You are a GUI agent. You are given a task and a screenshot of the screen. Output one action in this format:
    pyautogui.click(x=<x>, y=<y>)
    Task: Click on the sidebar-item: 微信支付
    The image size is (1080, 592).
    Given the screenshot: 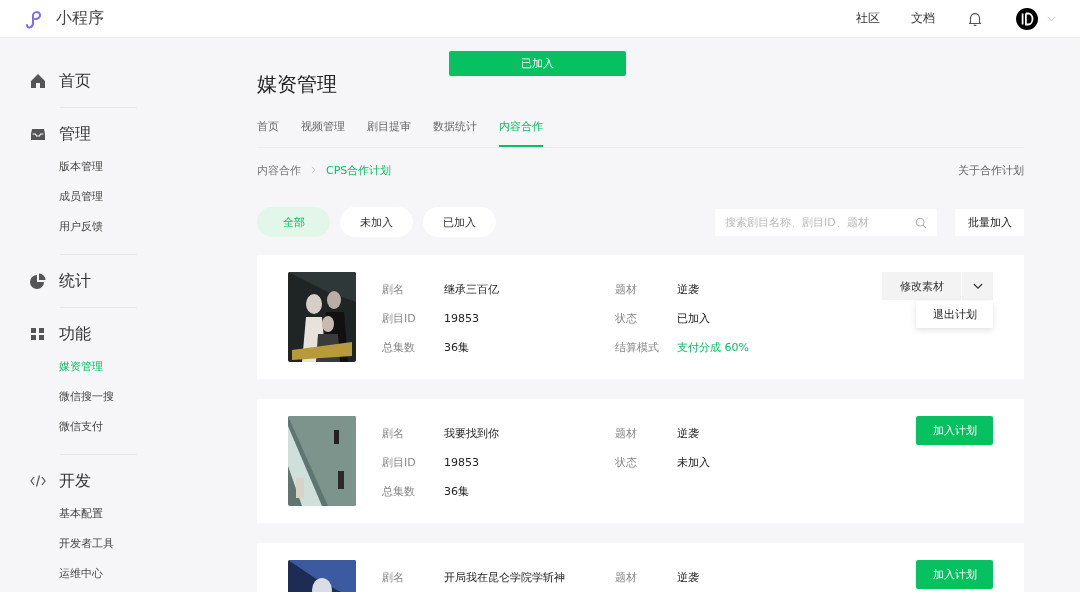 What is the action you would take?
    pyautogui.click(x=158, y=427)
    